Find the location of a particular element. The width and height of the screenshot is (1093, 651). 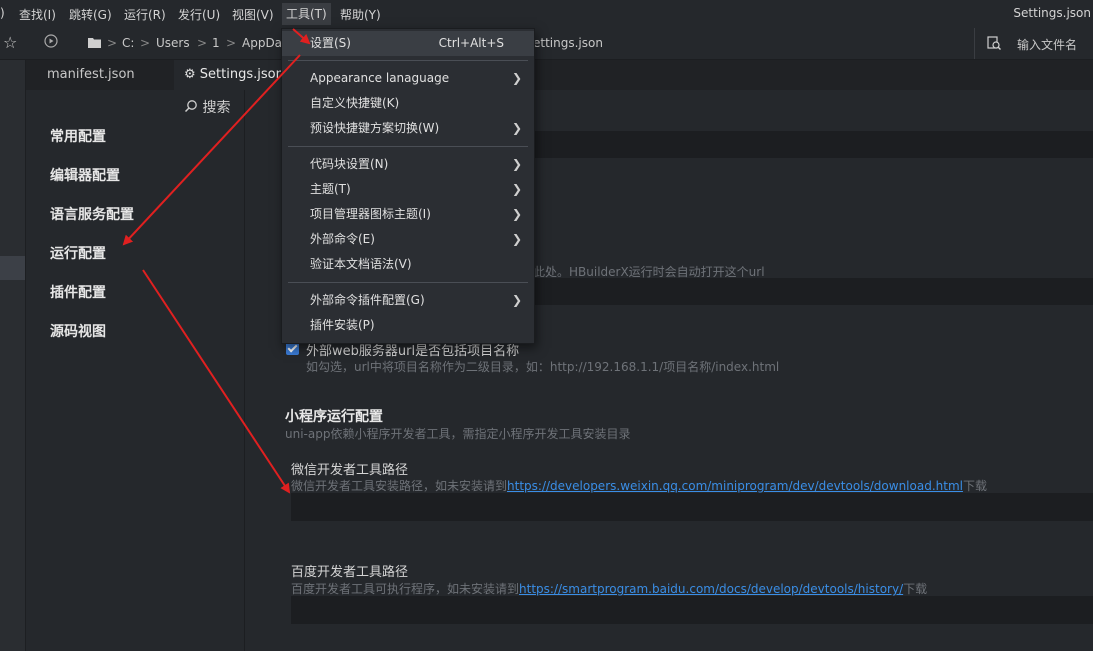

menu-view: 视图(V) is located at coordinates (253, 14).